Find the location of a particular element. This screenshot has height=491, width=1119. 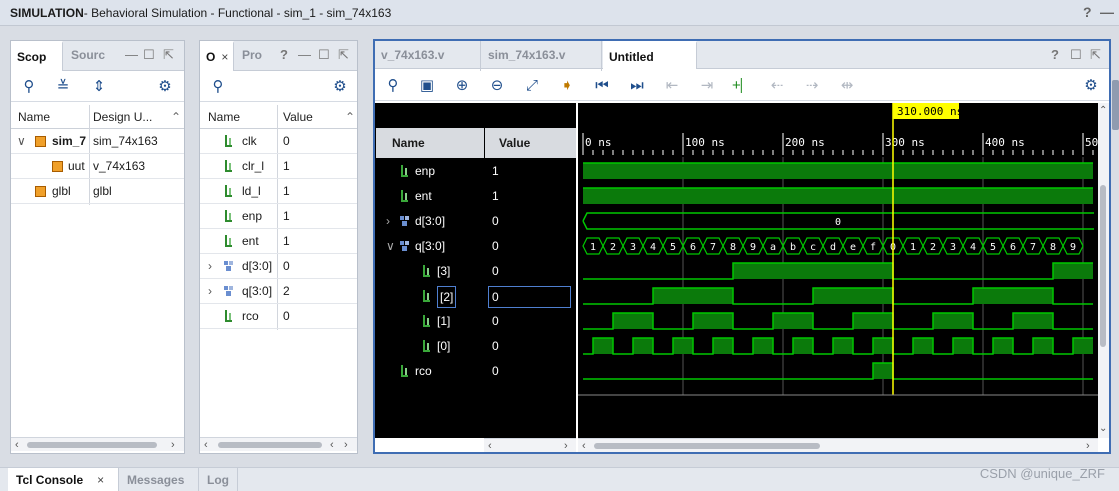

tab-protocol: Pro is located at coordinates (252, 56).